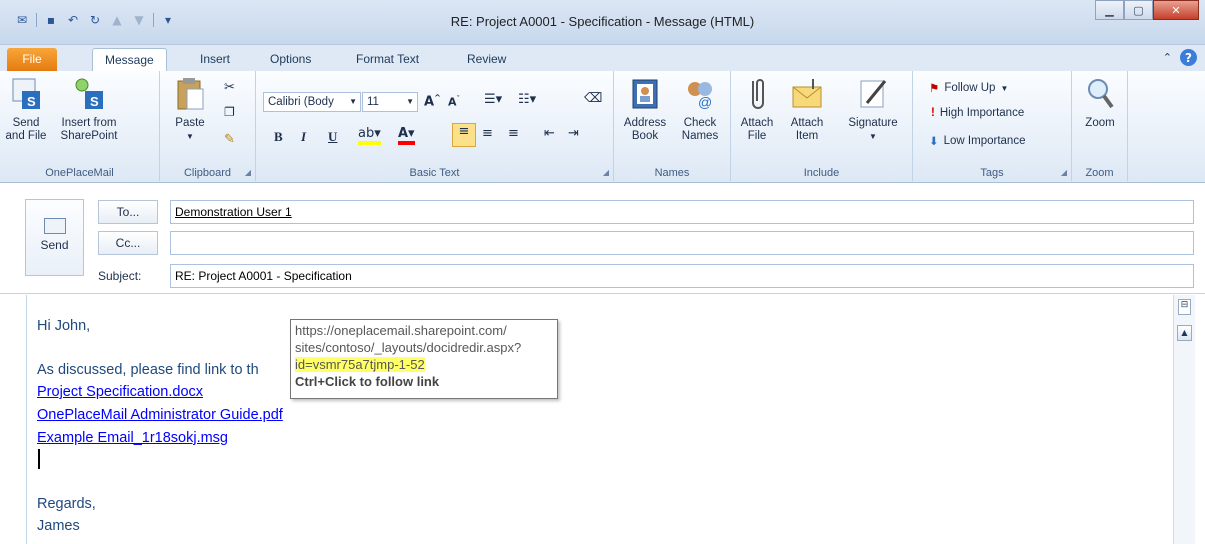 This screenshot has width=1205, height=544. What do you see at coordinates (593, 98) in the screenshot?
I see `clear-formatting-icon: ⌫` at bounding box center [593, 98].